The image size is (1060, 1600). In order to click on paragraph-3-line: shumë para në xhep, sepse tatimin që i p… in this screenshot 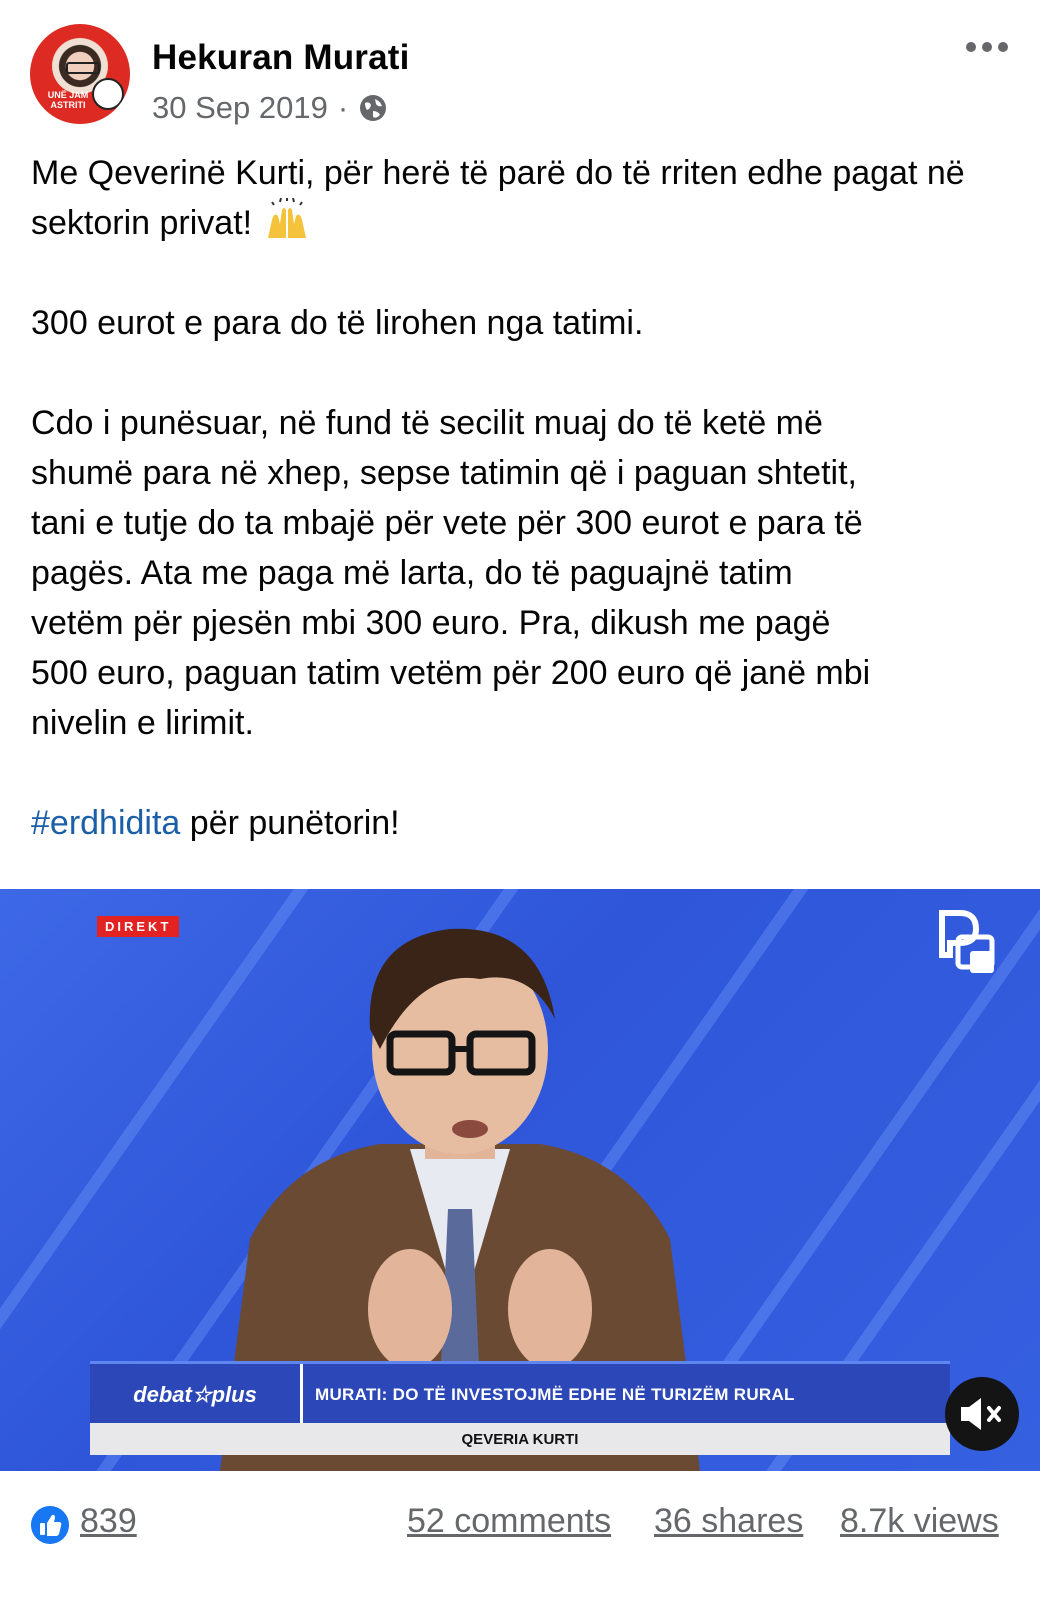, I will do `click(444, 473)`.